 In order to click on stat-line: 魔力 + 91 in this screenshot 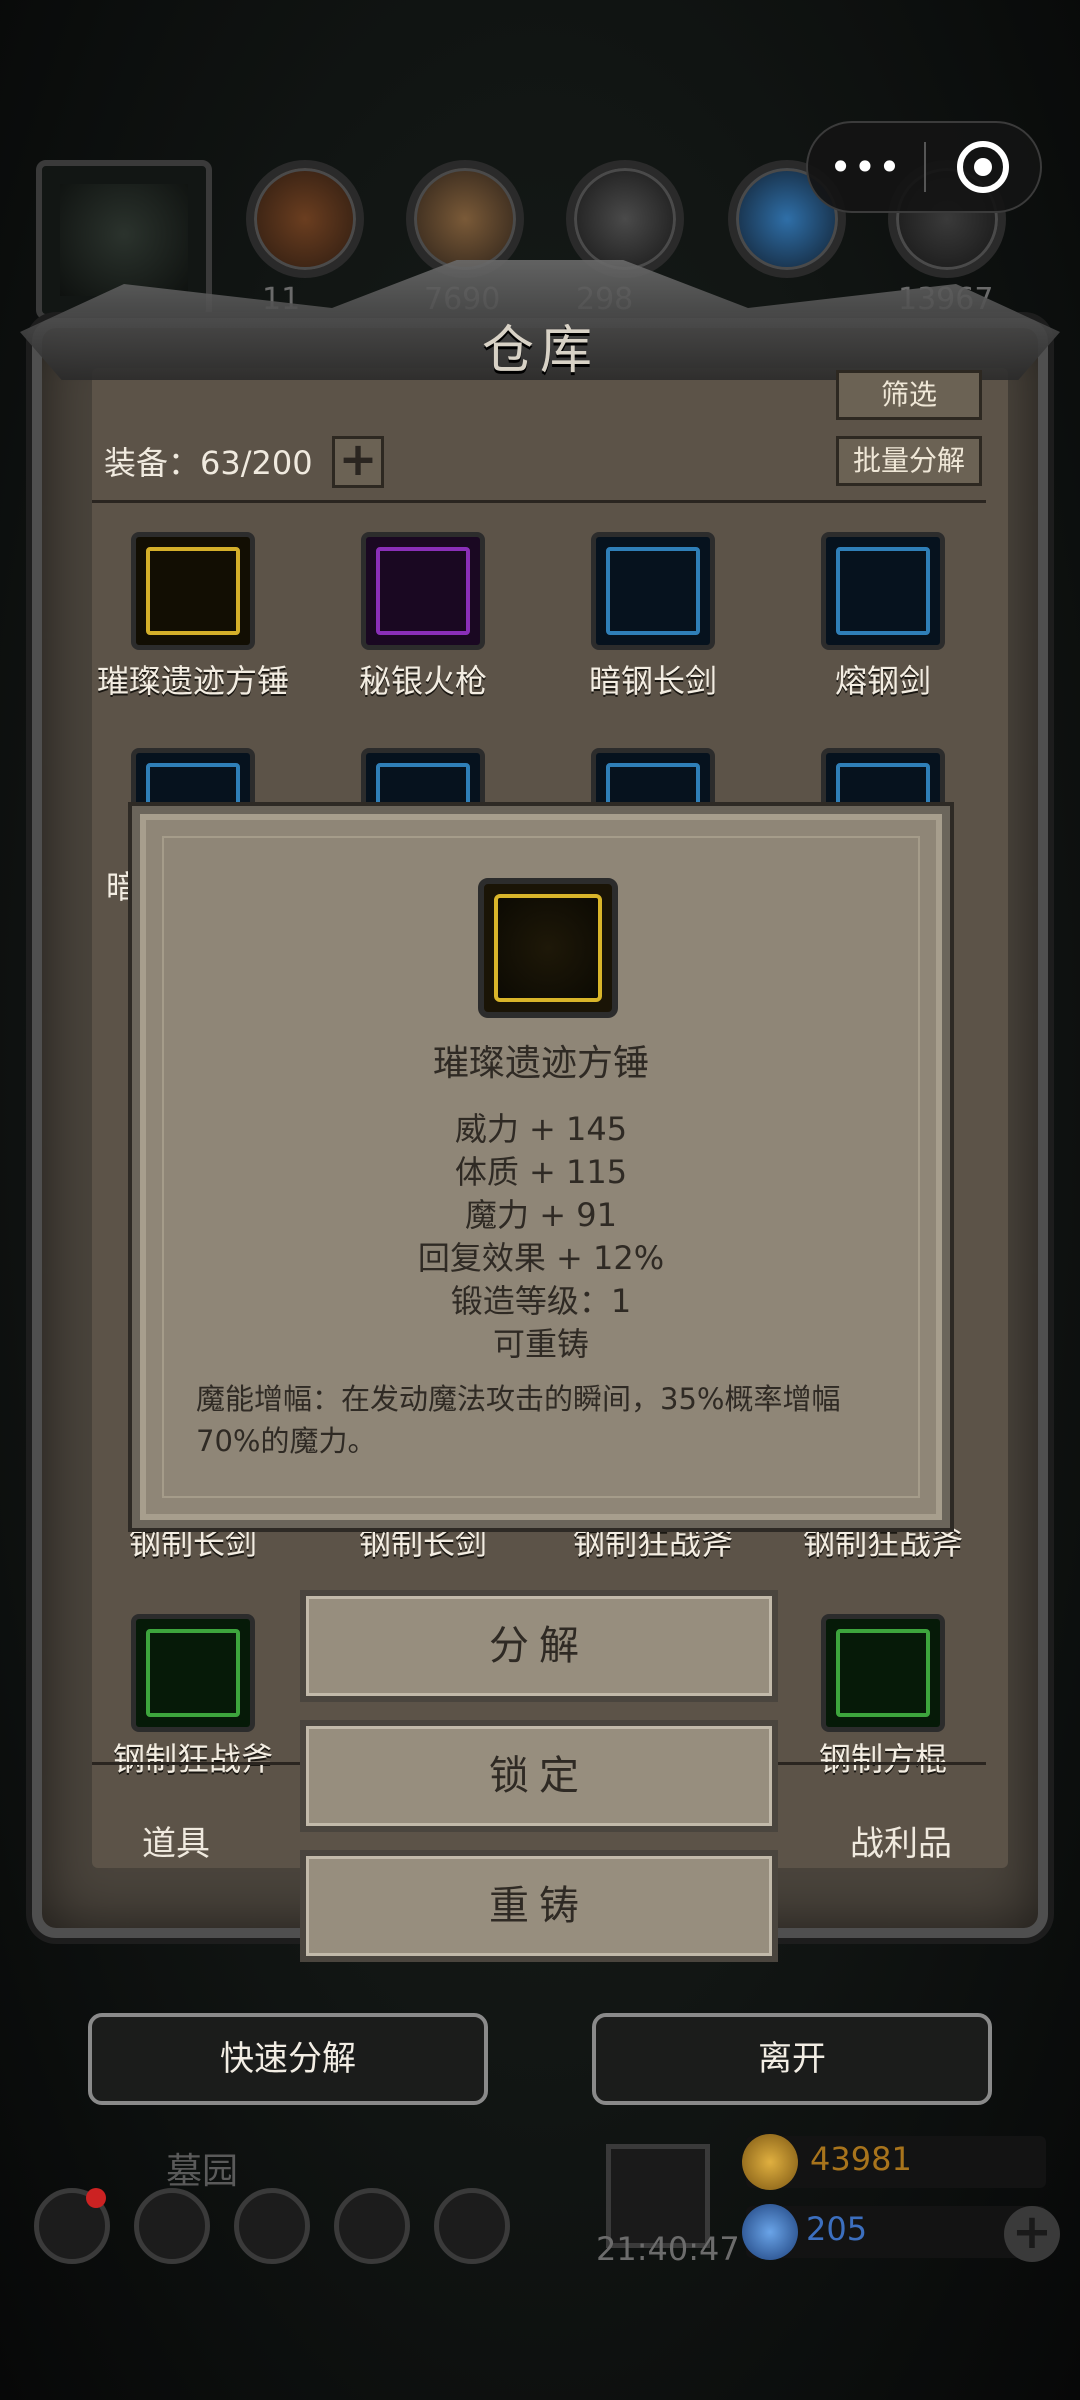, I will do `click(541, 1215)`.